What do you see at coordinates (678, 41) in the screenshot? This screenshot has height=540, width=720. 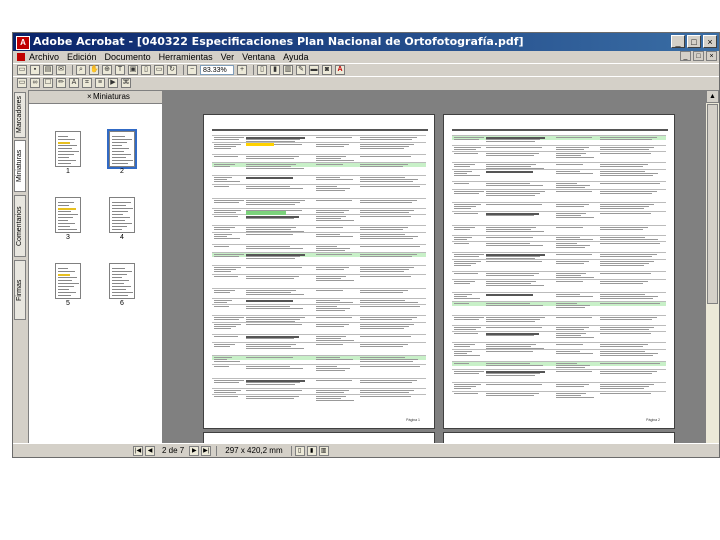 I see `minimize-button: _` at bounding box center [678, 41].